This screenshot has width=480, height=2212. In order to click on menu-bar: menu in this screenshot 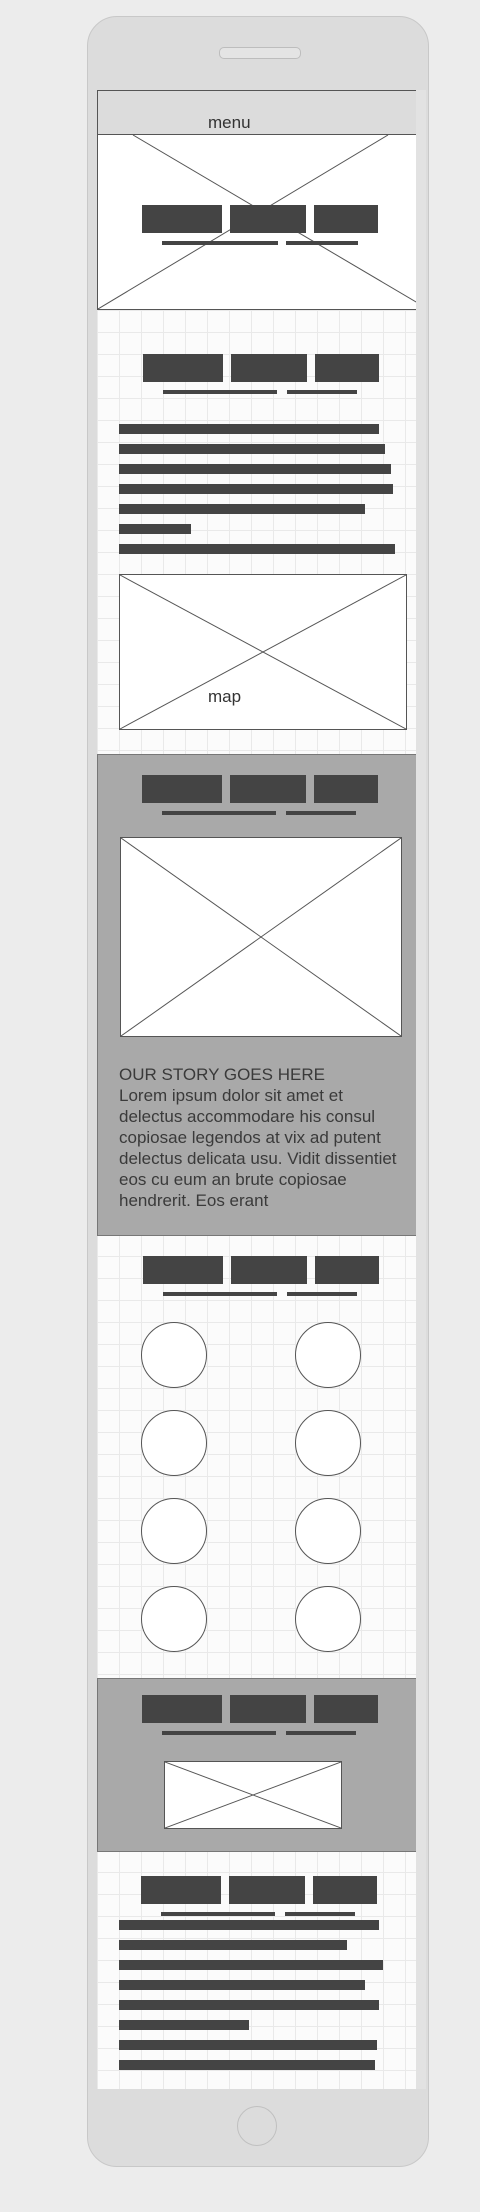, I will do `click(257, 113)`.